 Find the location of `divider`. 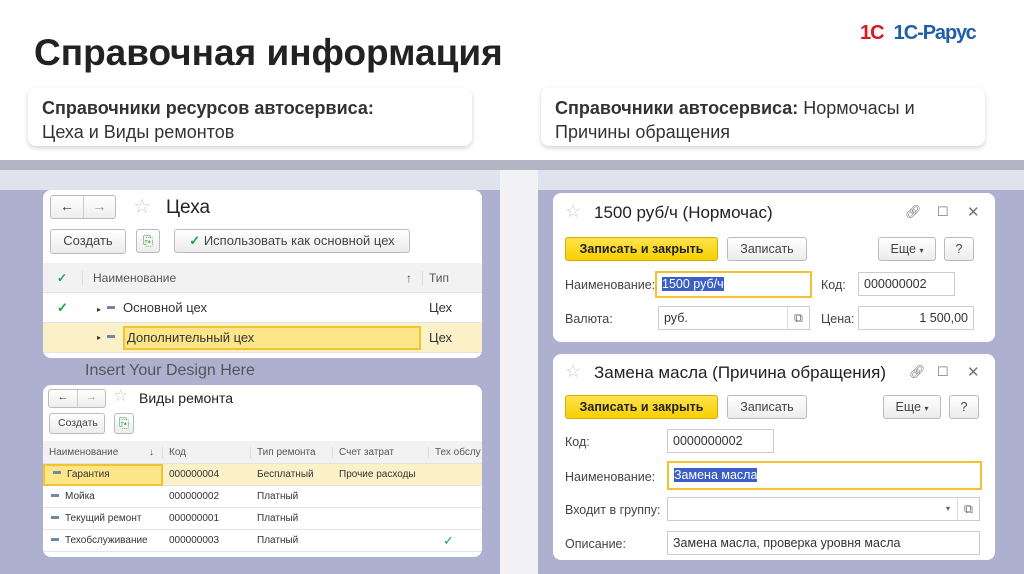

divider is located at coordinates (512, 165).